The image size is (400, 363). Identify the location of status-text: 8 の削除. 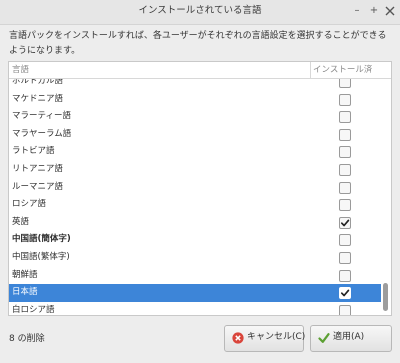
(27, 339).